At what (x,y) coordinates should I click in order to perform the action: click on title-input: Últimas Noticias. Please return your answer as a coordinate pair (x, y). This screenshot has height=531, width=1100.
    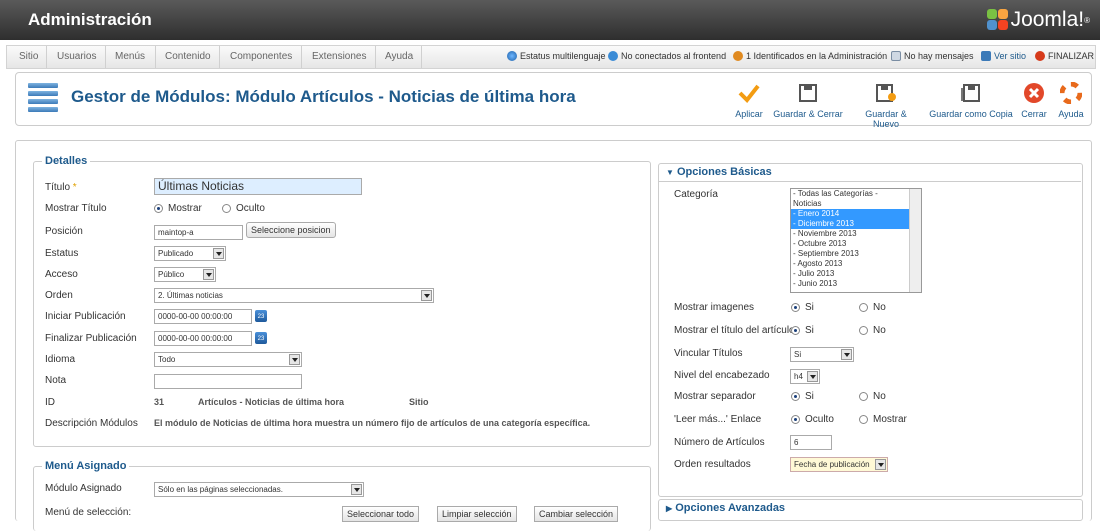
    Looking at the image, I should click on (258, 186).